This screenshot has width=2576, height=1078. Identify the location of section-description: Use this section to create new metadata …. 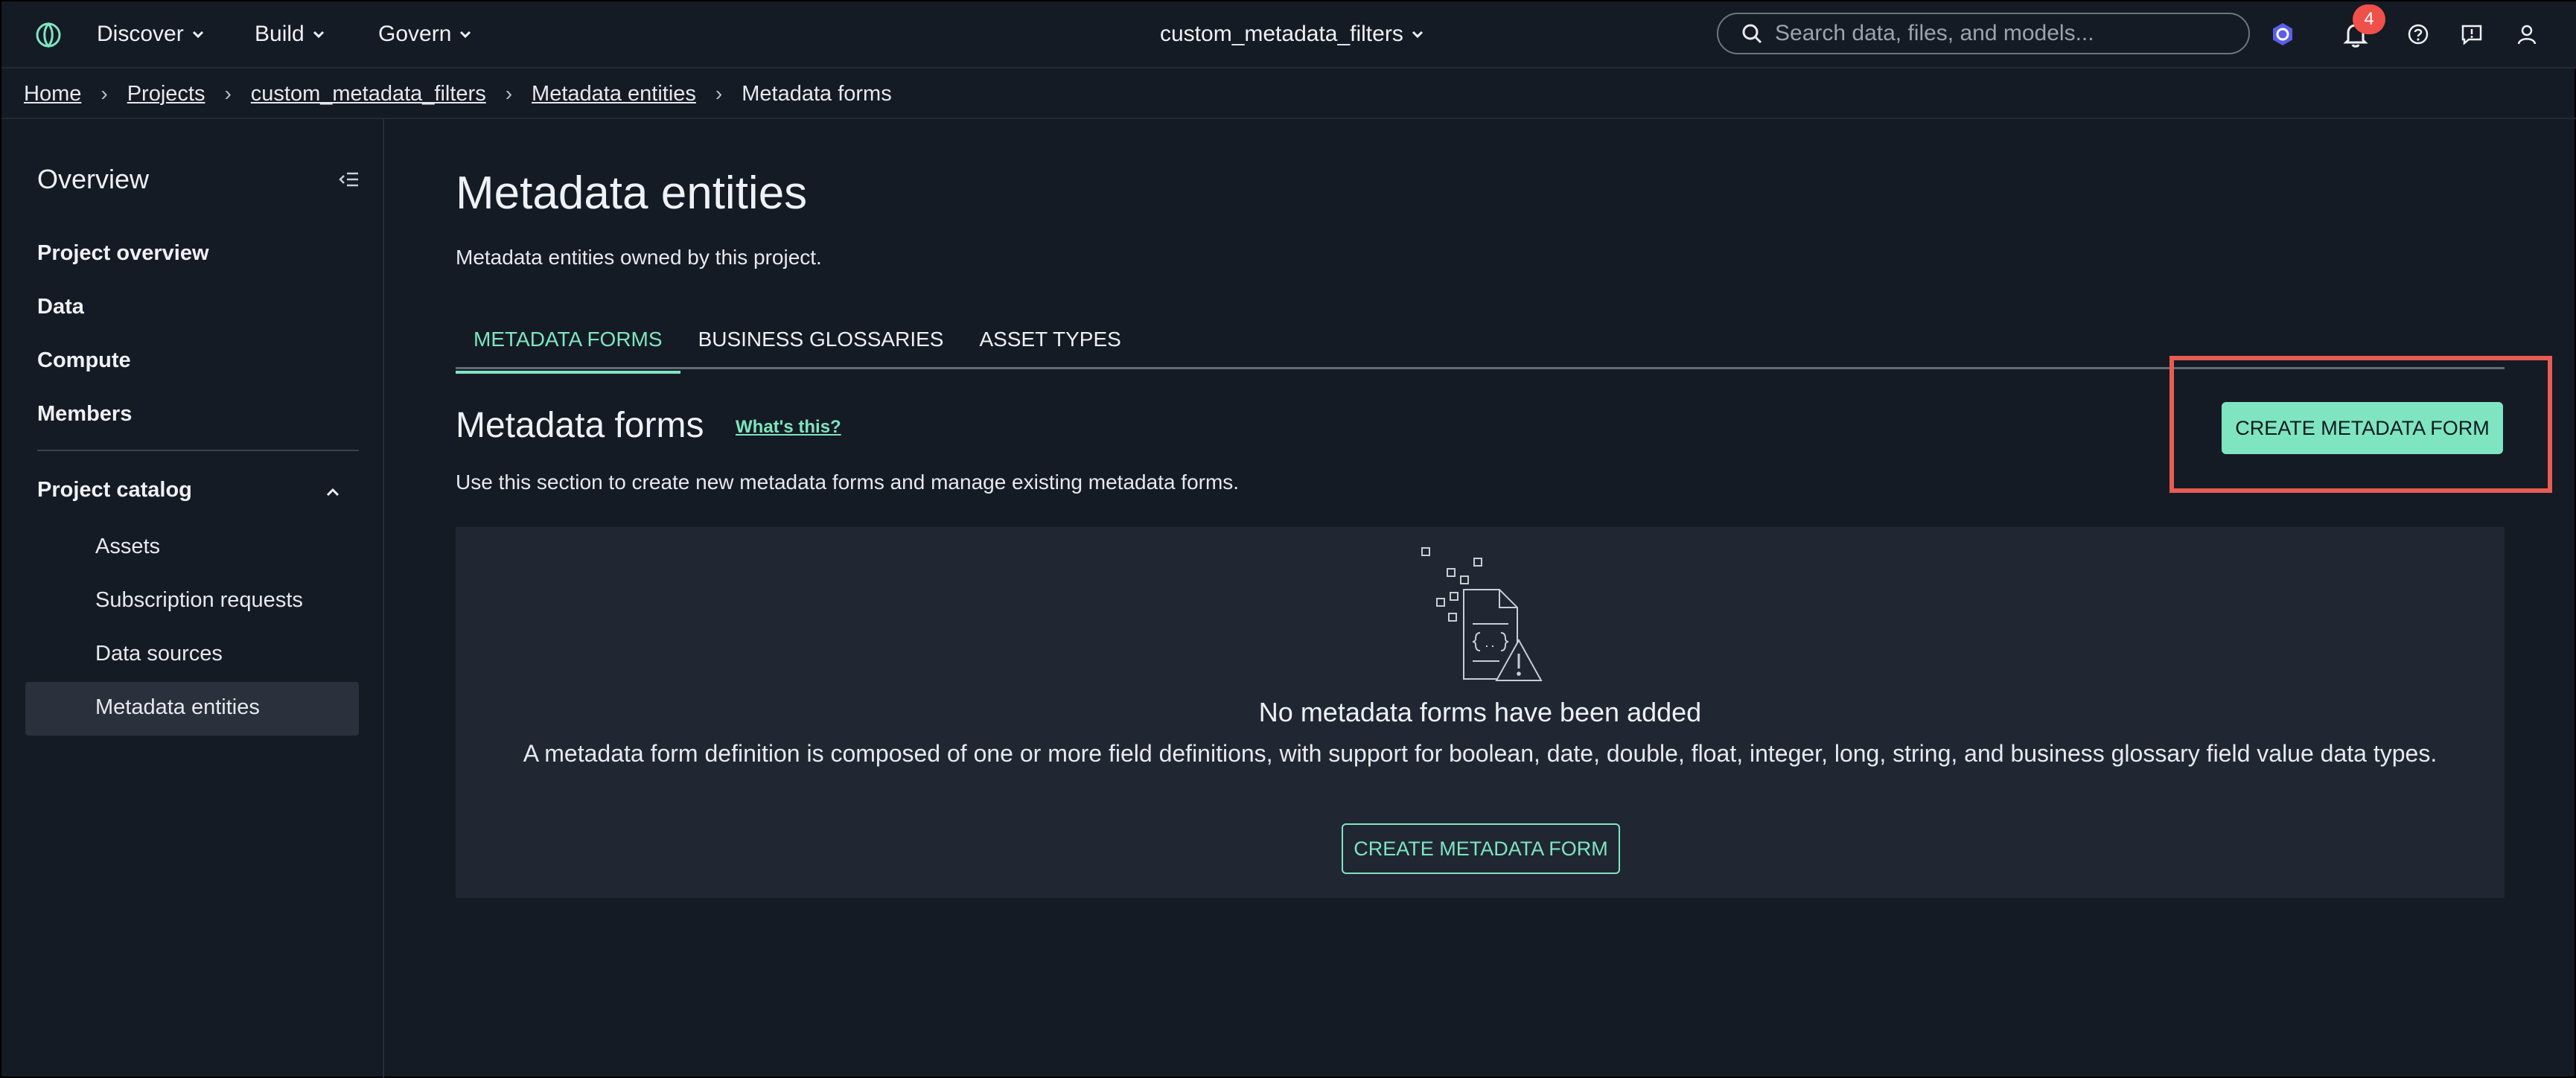
(848, 482).